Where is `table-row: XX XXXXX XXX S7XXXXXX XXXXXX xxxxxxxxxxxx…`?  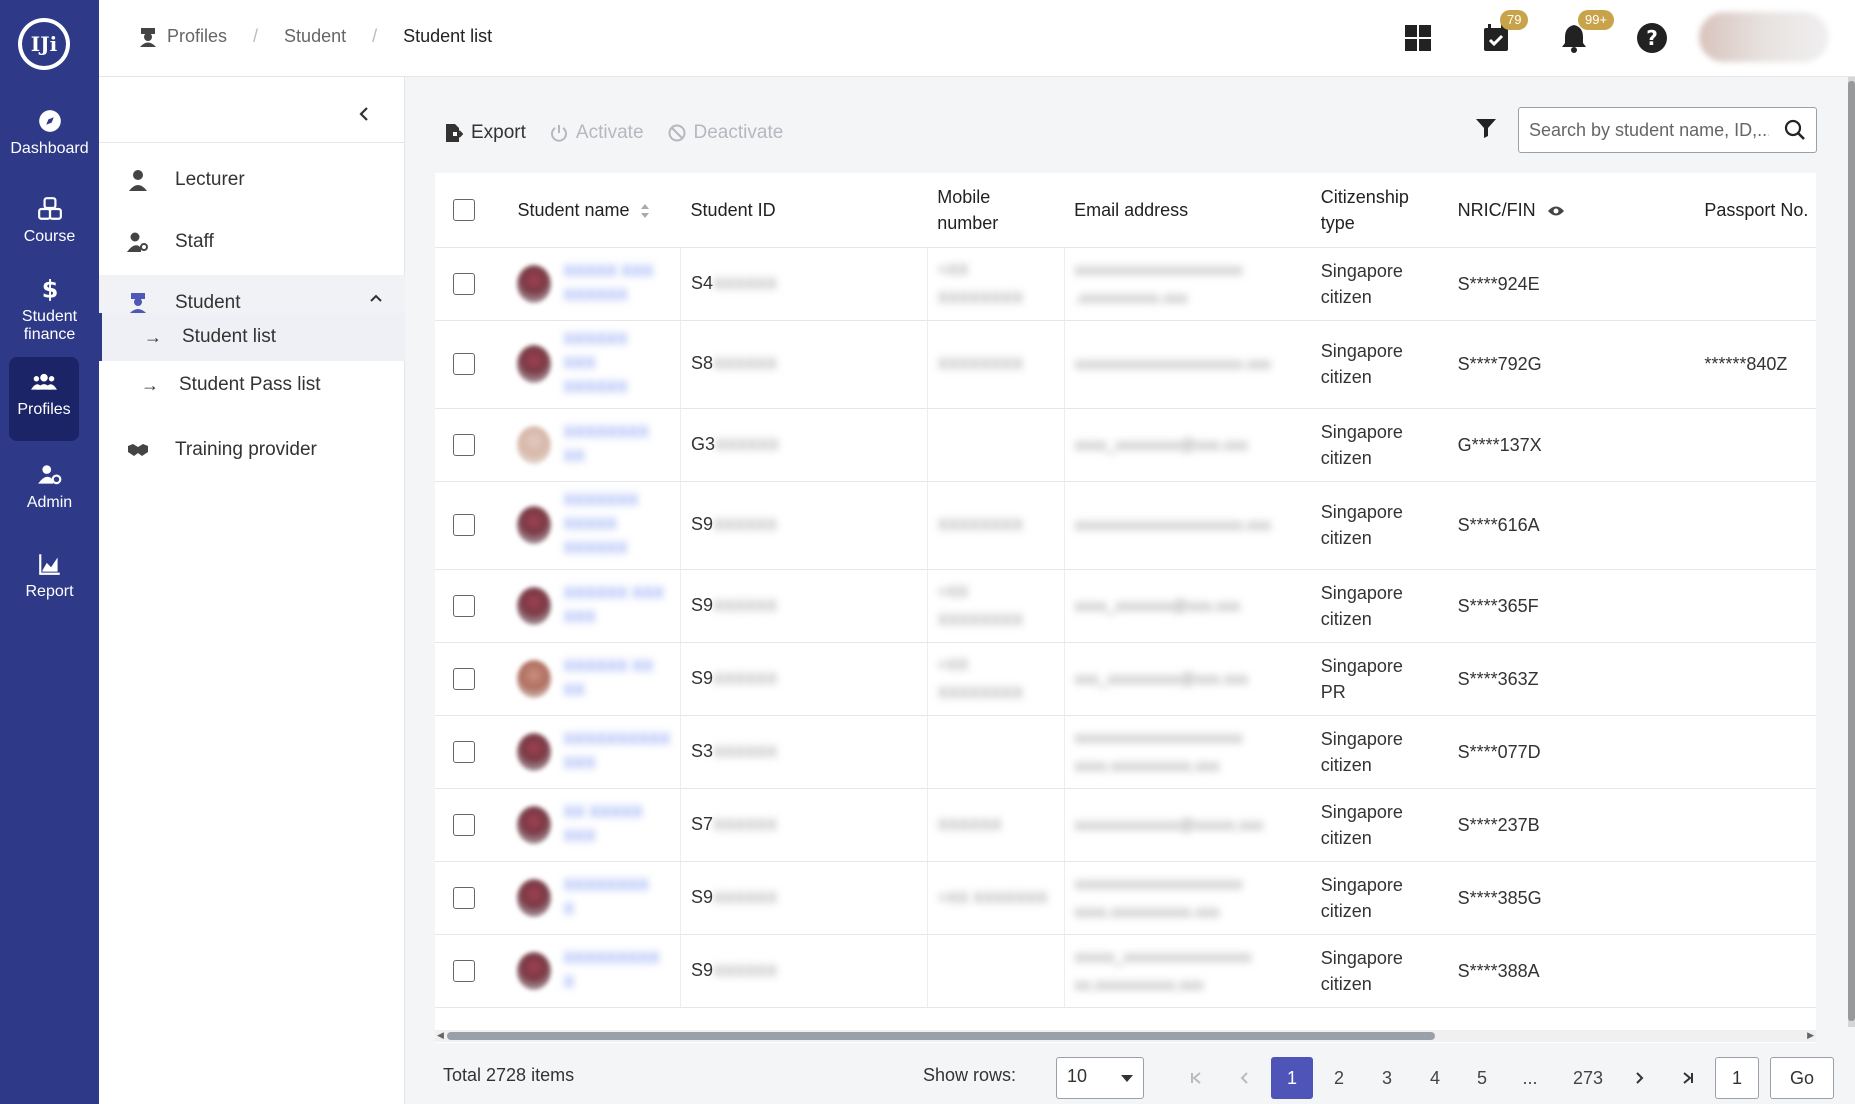
table-row: XX XXXXX XXX S7XXXXXX XXXXXX xxxxxxxxxxxx… is located at coordinates (1125, 825).